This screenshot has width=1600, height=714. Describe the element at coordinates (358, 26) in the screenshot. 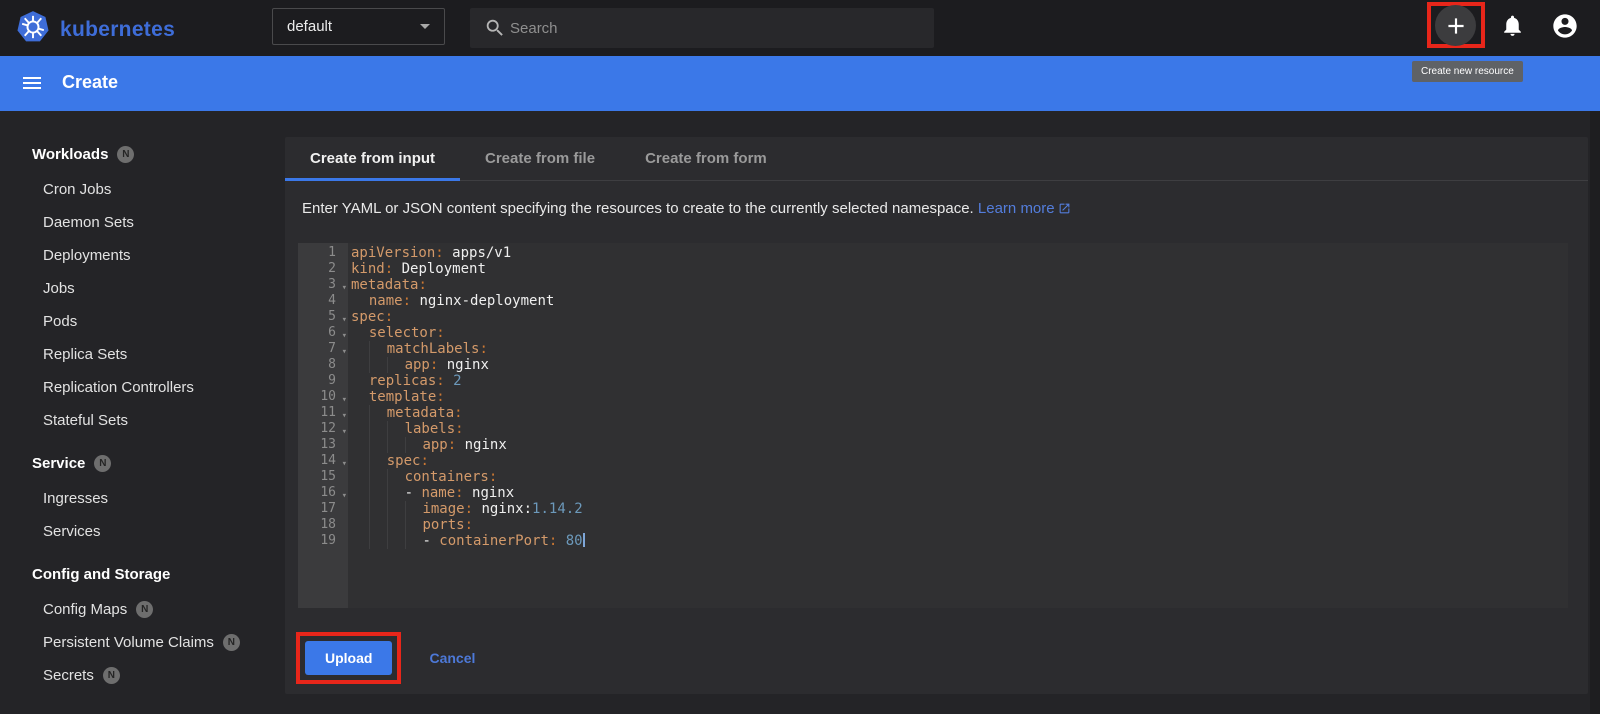

I see `namespace-selector: default` at that location.